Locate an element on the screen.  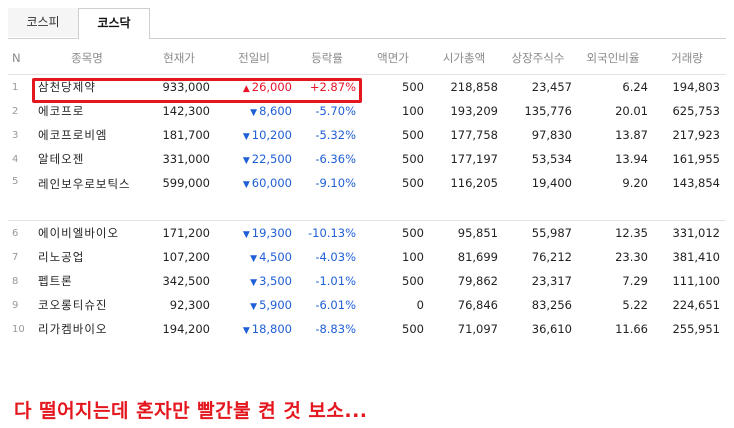
market-cap: 218,858 is located at coordinates (474, 87).